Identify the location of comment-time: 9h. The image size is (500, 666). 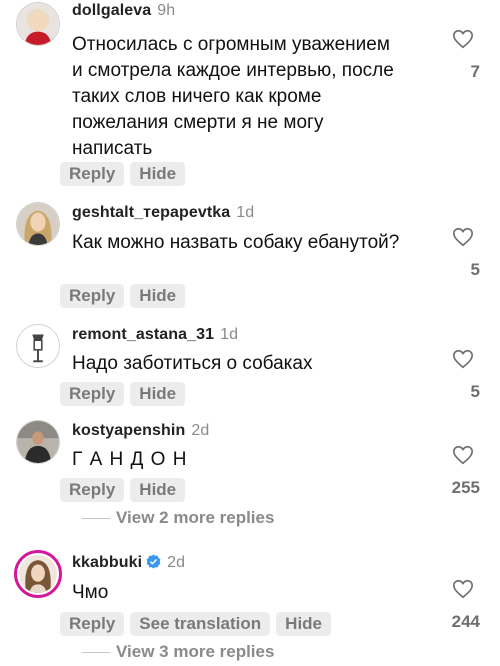
(166, 10).